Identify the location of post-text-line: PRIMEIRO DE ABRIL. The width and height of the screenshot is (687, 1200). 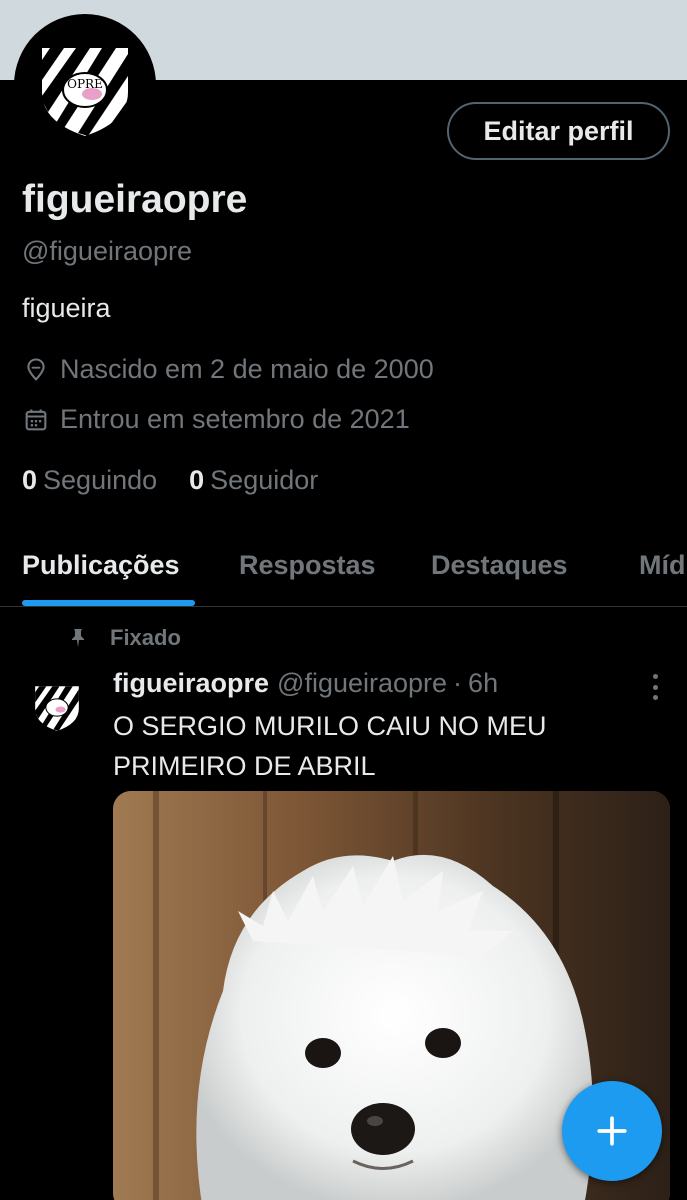
(244, 766).